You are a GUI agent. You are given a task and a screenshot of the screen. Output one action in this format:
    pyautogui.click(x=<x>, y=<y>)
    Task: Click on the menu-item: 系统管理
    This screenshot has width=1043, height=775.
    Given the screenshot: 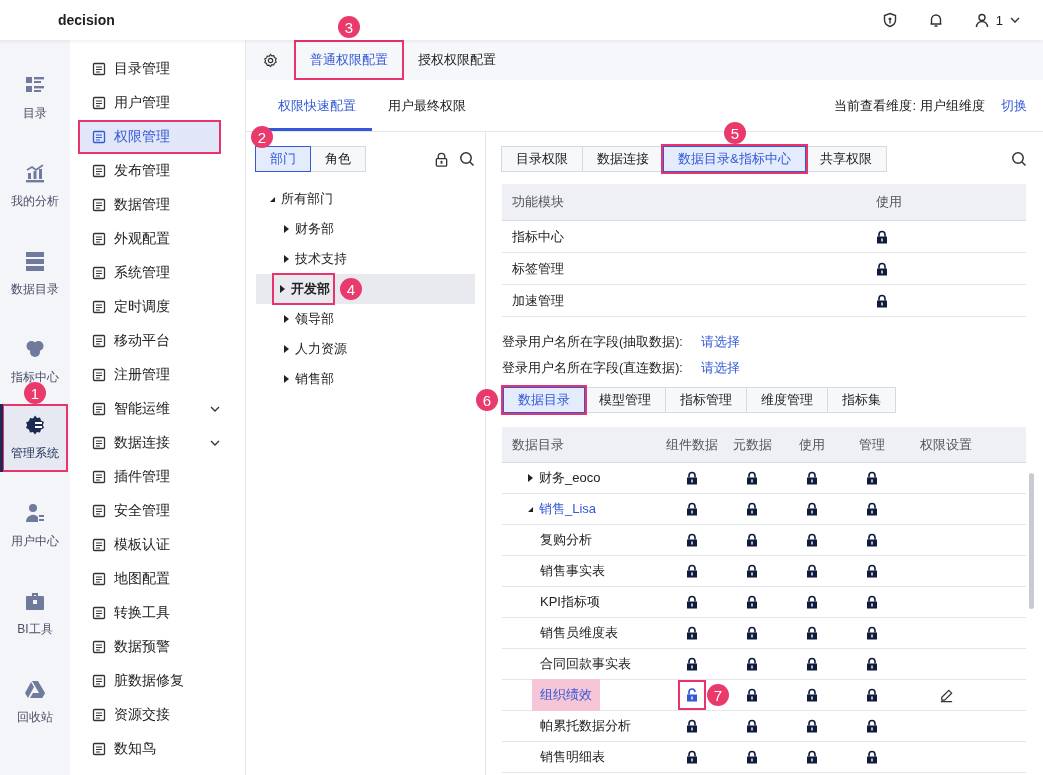 What is the action you would take?
    pyautogui.click(x=149, y=273)
    